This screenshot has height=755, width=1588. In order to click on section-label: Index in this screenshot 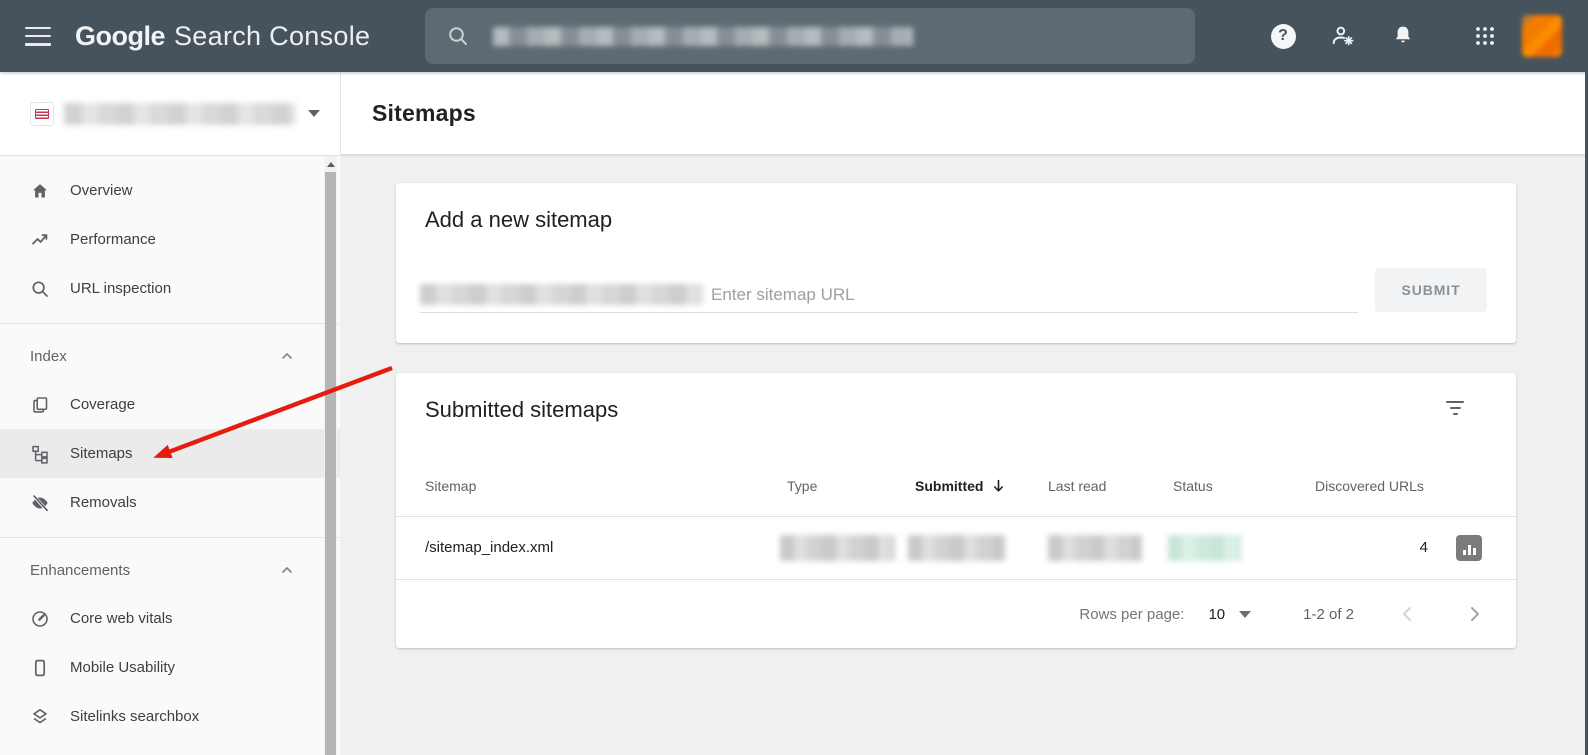, I will do `click(48, 356)`.